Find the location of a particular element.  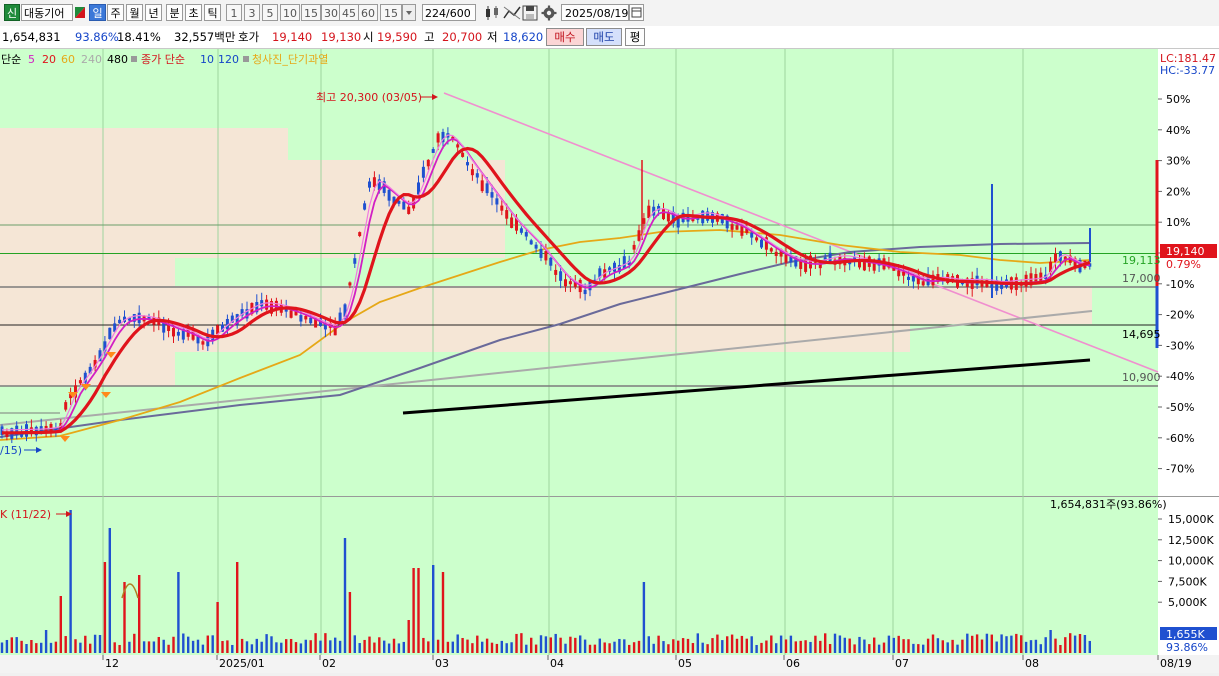

legend-ma60: 60 is located at coordinates (68, 59).